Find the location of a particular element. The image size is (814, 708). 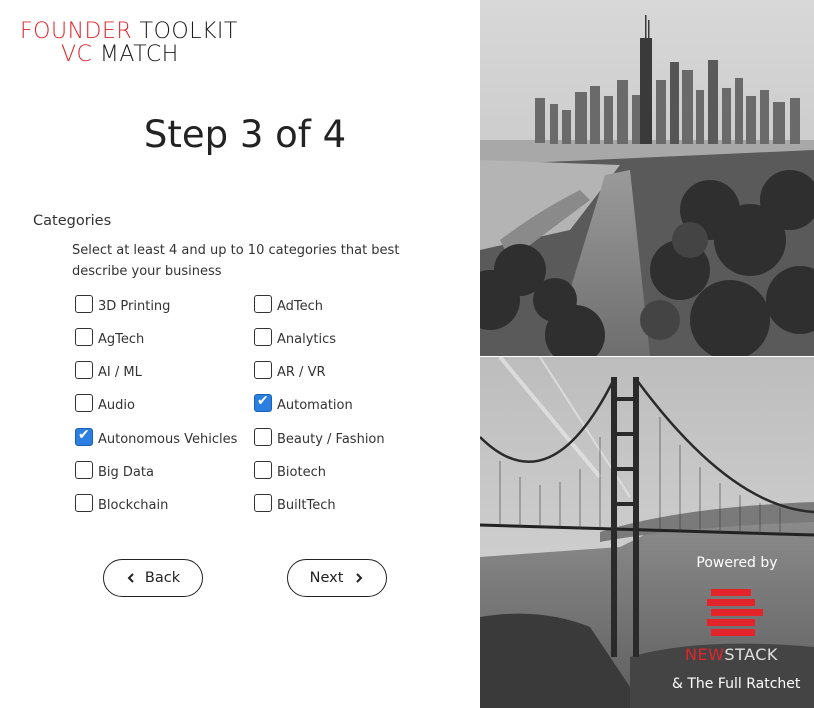

category-checkbox-agtech: AgTech is located at coordinates (109, 337).